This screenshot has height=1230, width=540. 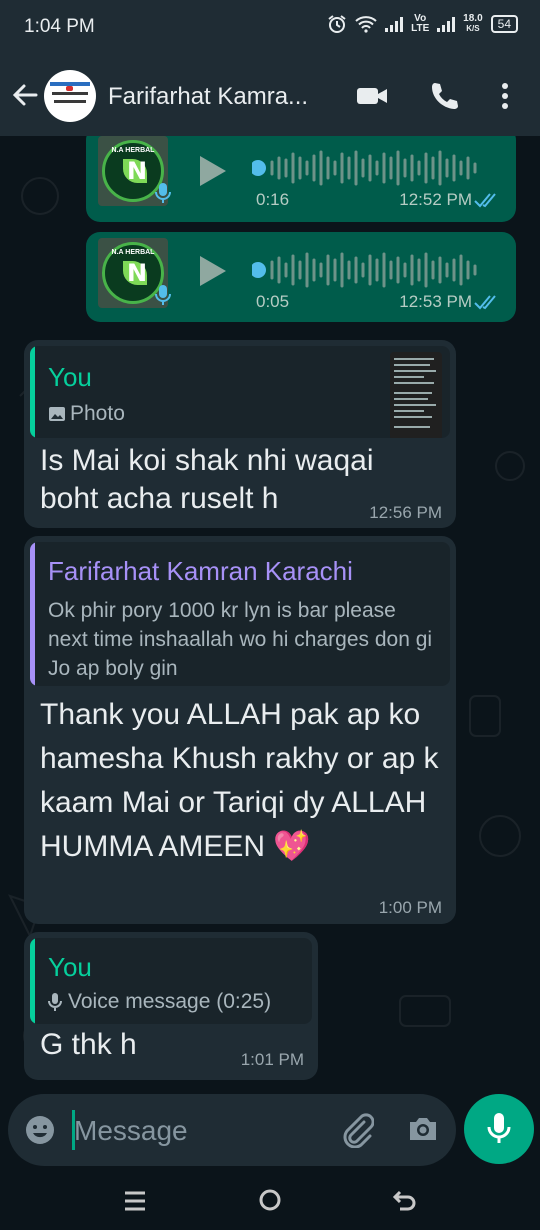 What do you see at coordinates (170, 1001) in the screenshot?
I see `quote-label: Voice message (0:25)` at bounding box center [170, 1001].